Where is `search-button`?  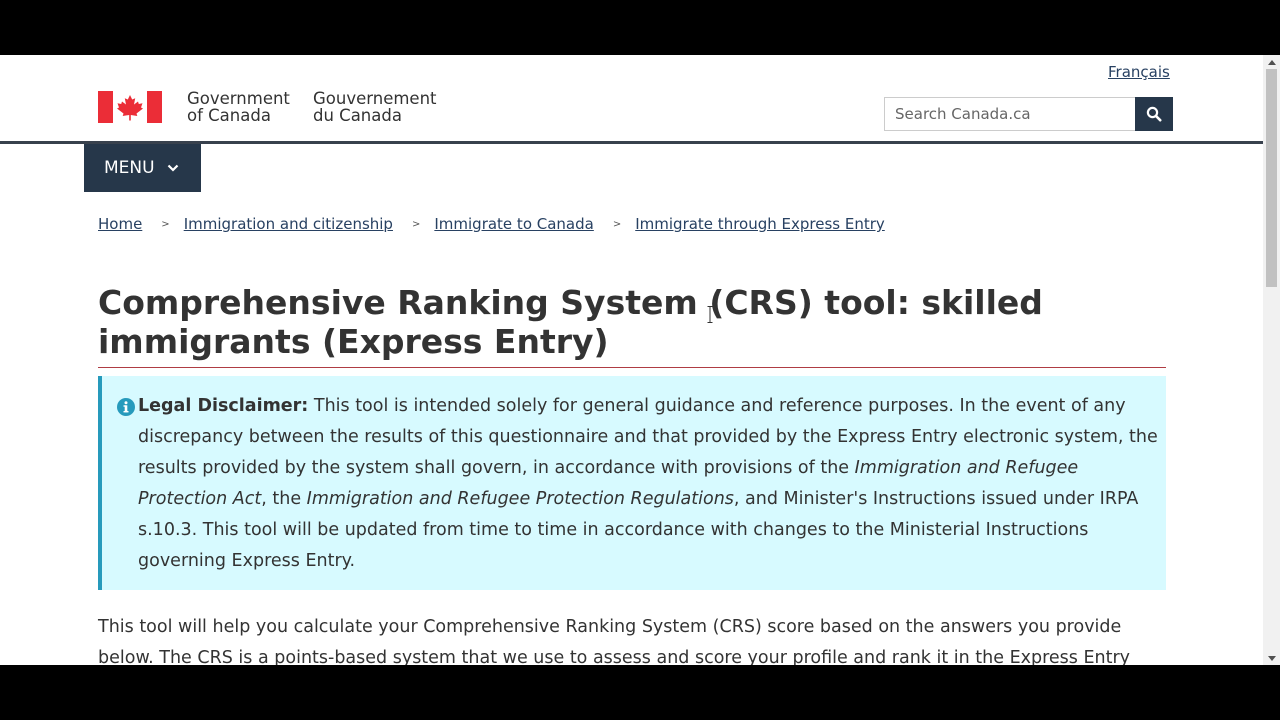 search-button is located at coordinates (1154, 114).